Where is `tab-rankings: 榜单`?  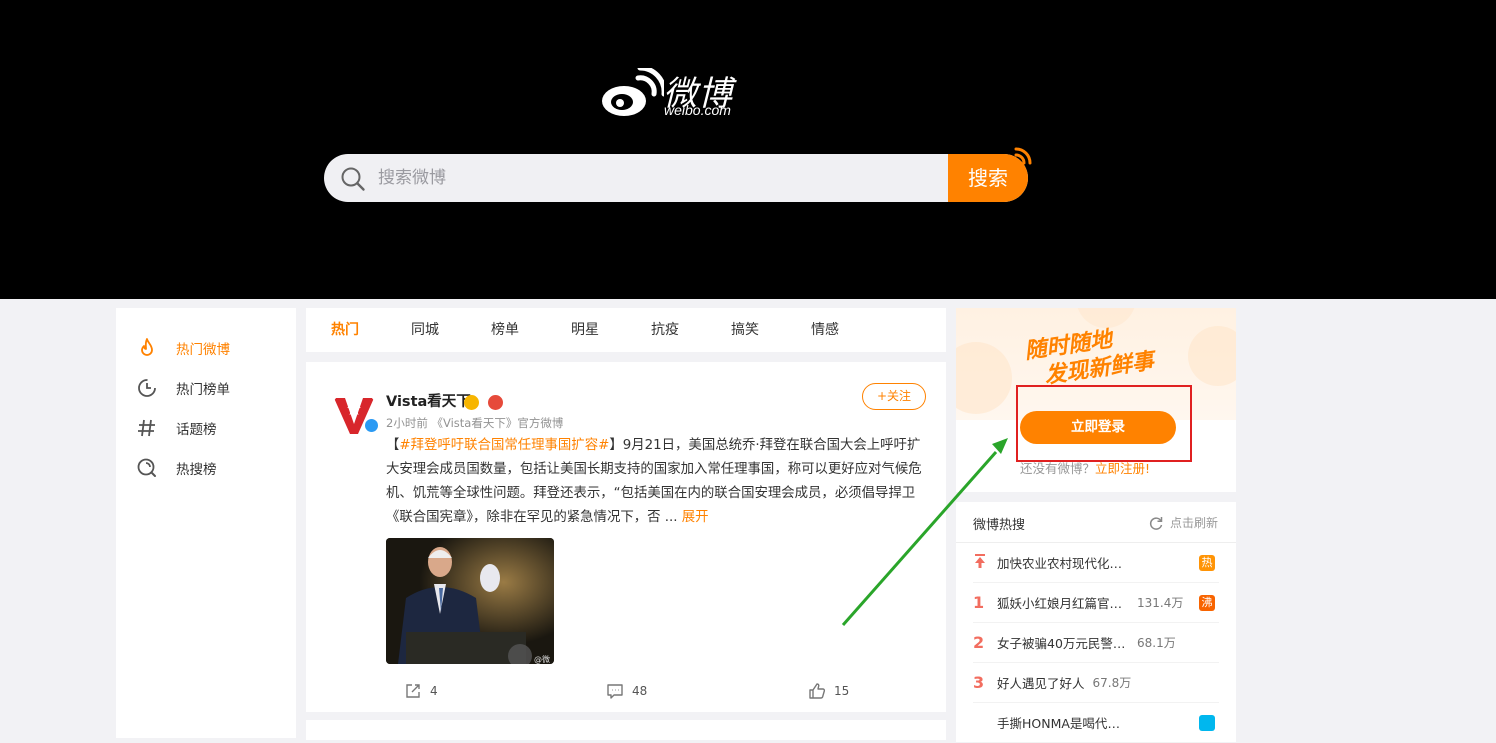
tab-rankings: 榜单 is located at coordinates (505, 330).